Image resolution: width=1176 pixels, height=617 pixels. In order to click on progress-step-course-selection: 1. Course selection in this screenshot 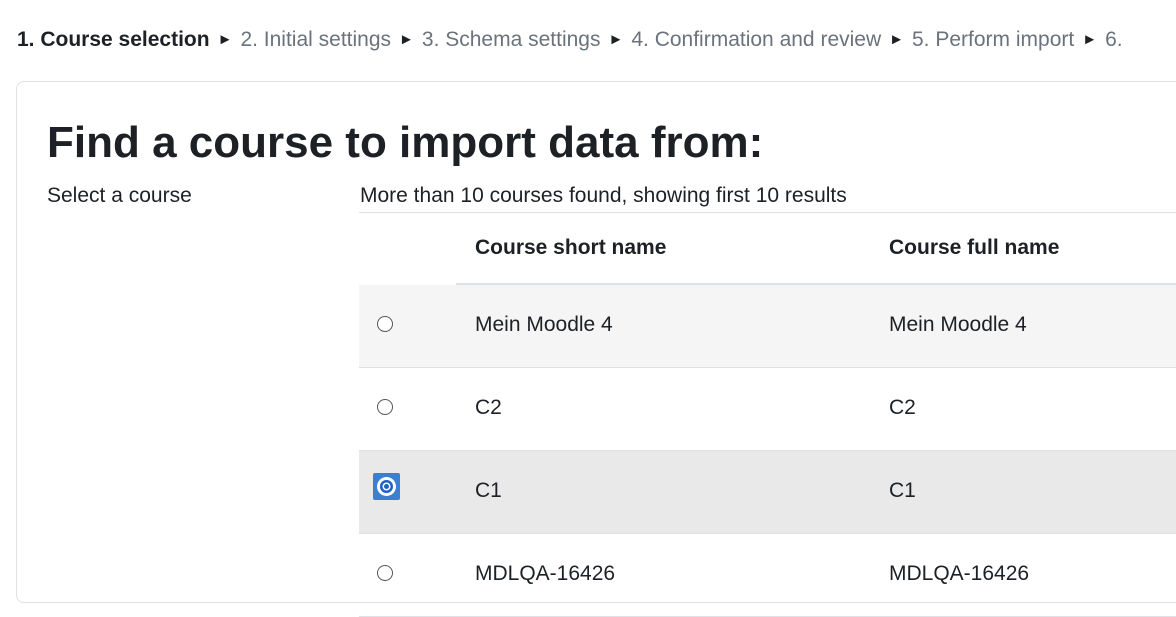, I will do `click(113, 39)`.